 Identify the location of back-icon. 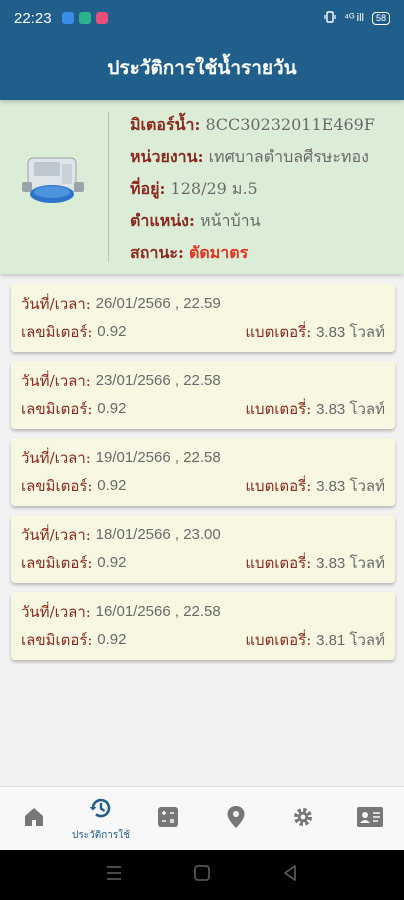
(290, 875).